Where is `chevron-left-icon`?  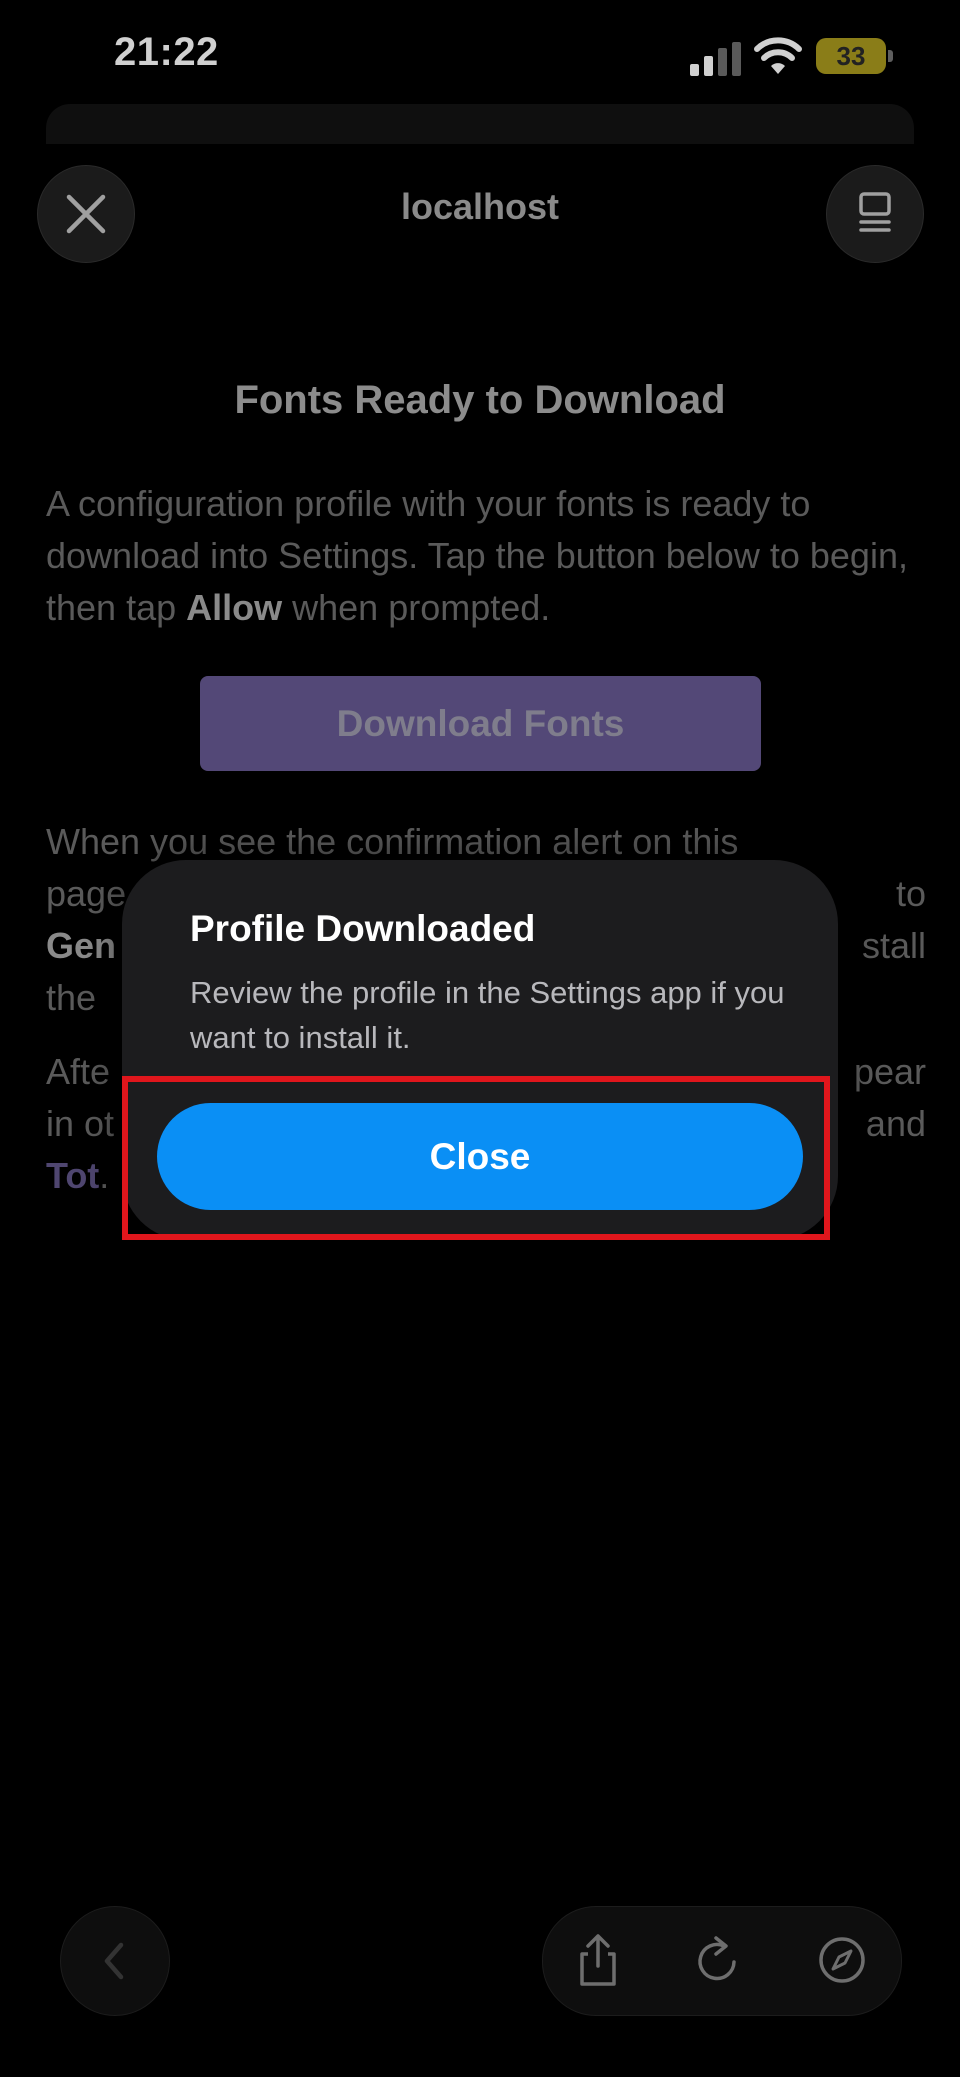
chevron-left-icon is located at coordinates (114, 1961).